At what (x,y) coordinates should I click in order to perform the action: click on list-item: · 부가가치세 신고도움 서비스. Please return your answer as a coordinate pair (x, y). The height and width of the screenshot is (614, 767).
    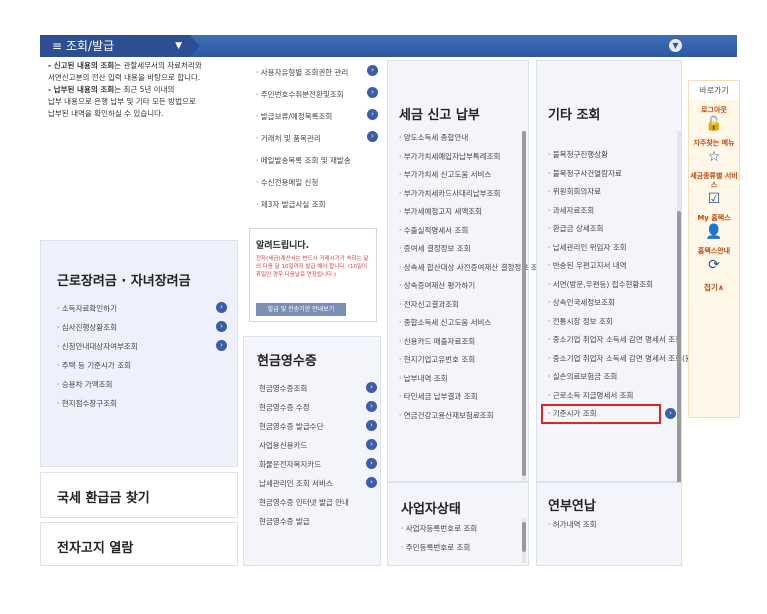
    Looking at the image, I should click on (459, 175).